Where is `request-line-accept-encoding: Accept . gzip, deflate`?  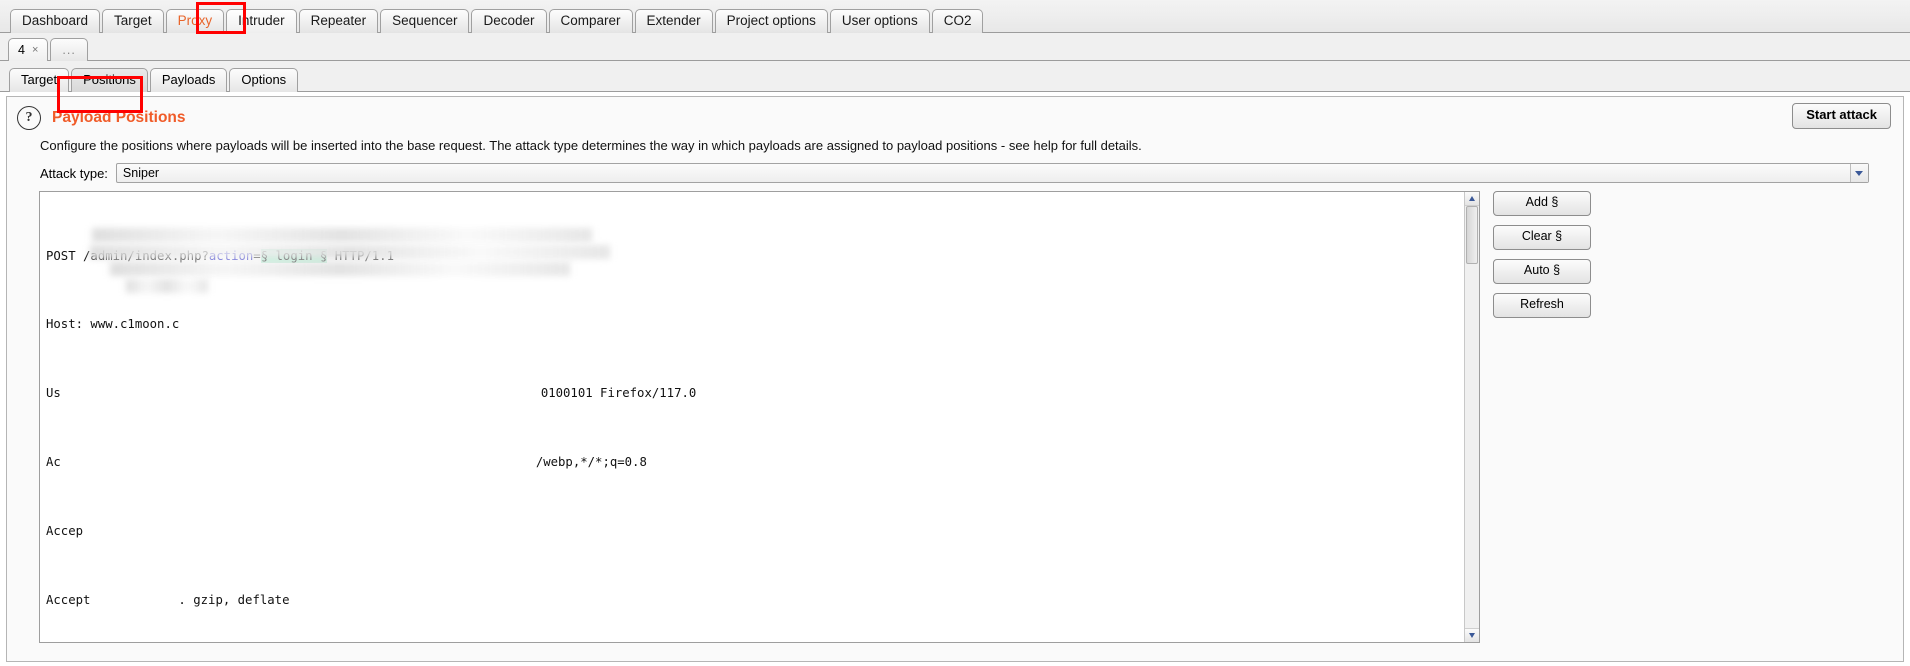 request-line-accept-encoding: Accept . gzip, deflate is located at coordinates (755, 600).